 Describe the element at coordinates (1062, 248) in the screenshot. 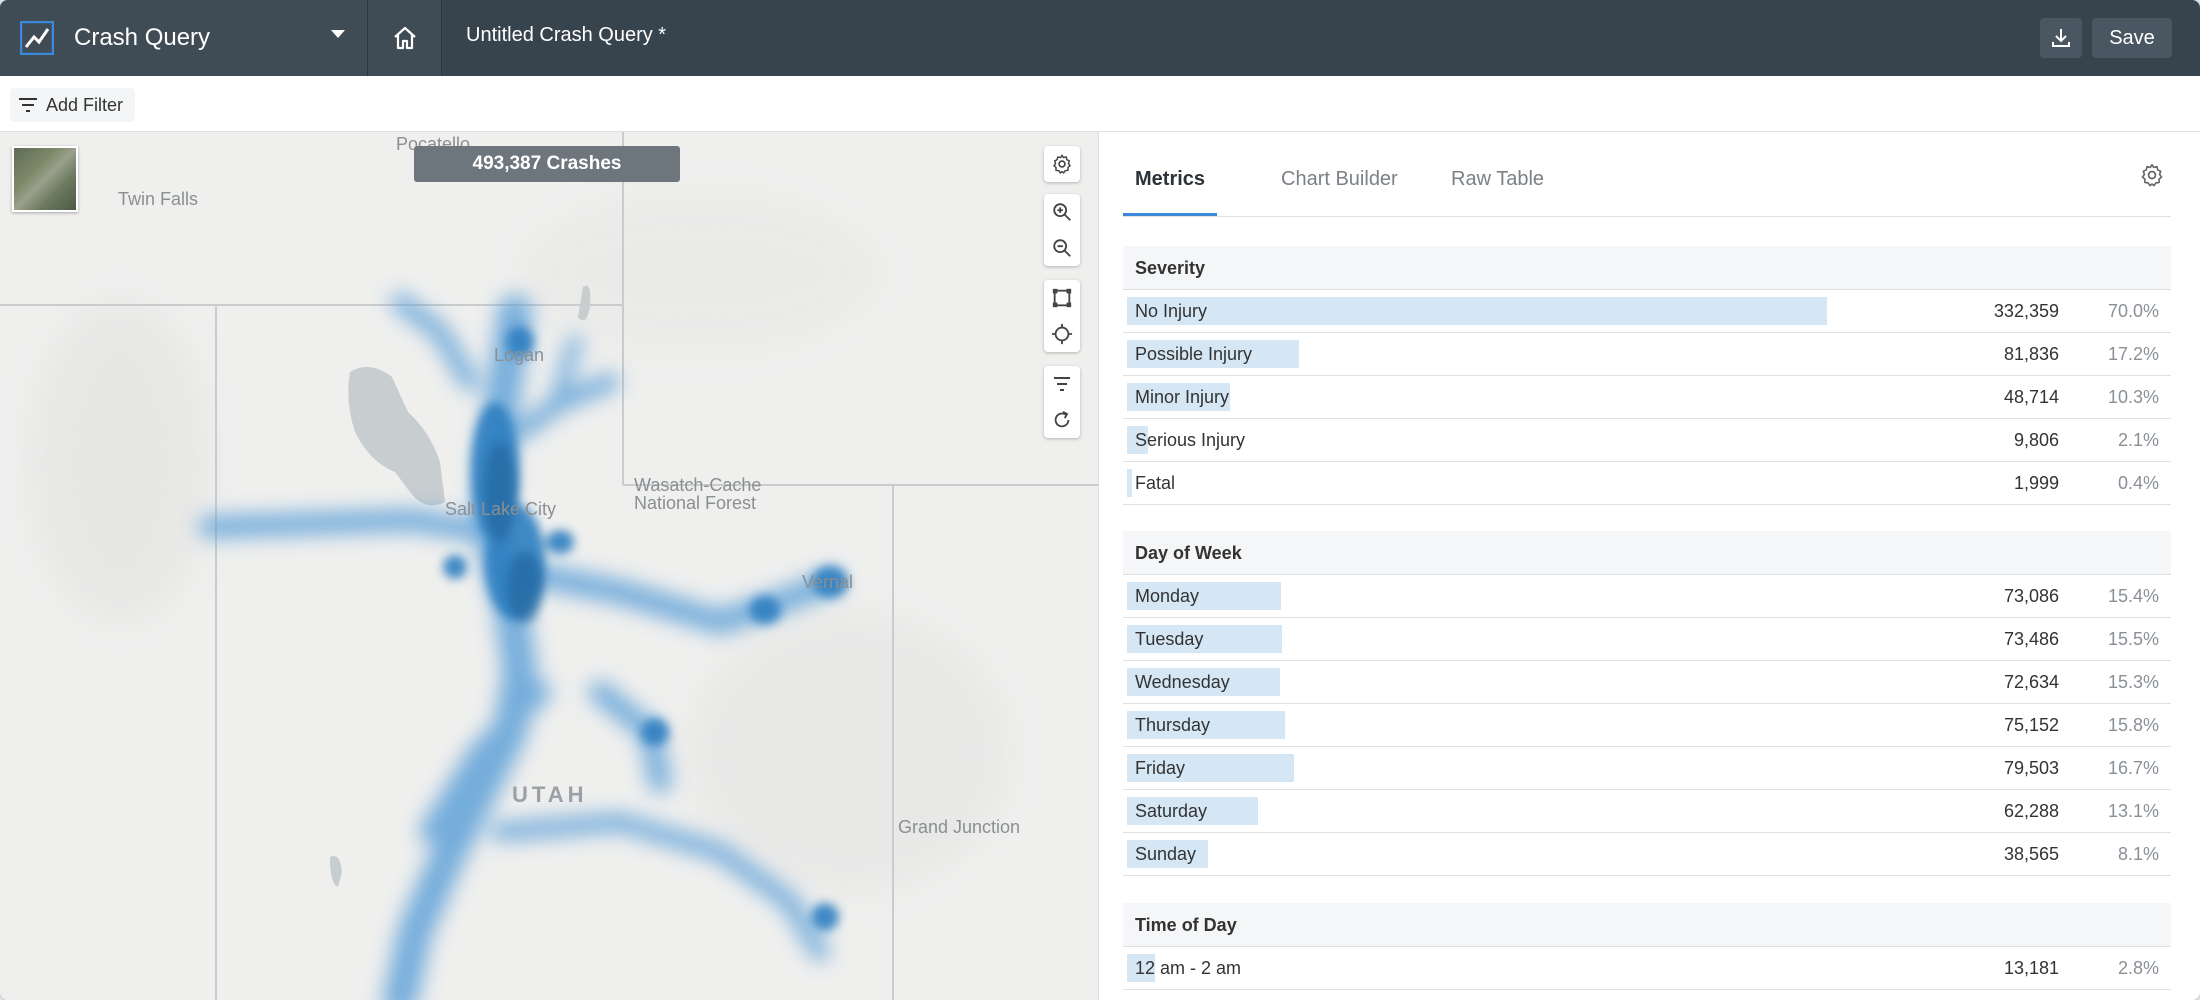

I see `zoom-out-button` at that location.